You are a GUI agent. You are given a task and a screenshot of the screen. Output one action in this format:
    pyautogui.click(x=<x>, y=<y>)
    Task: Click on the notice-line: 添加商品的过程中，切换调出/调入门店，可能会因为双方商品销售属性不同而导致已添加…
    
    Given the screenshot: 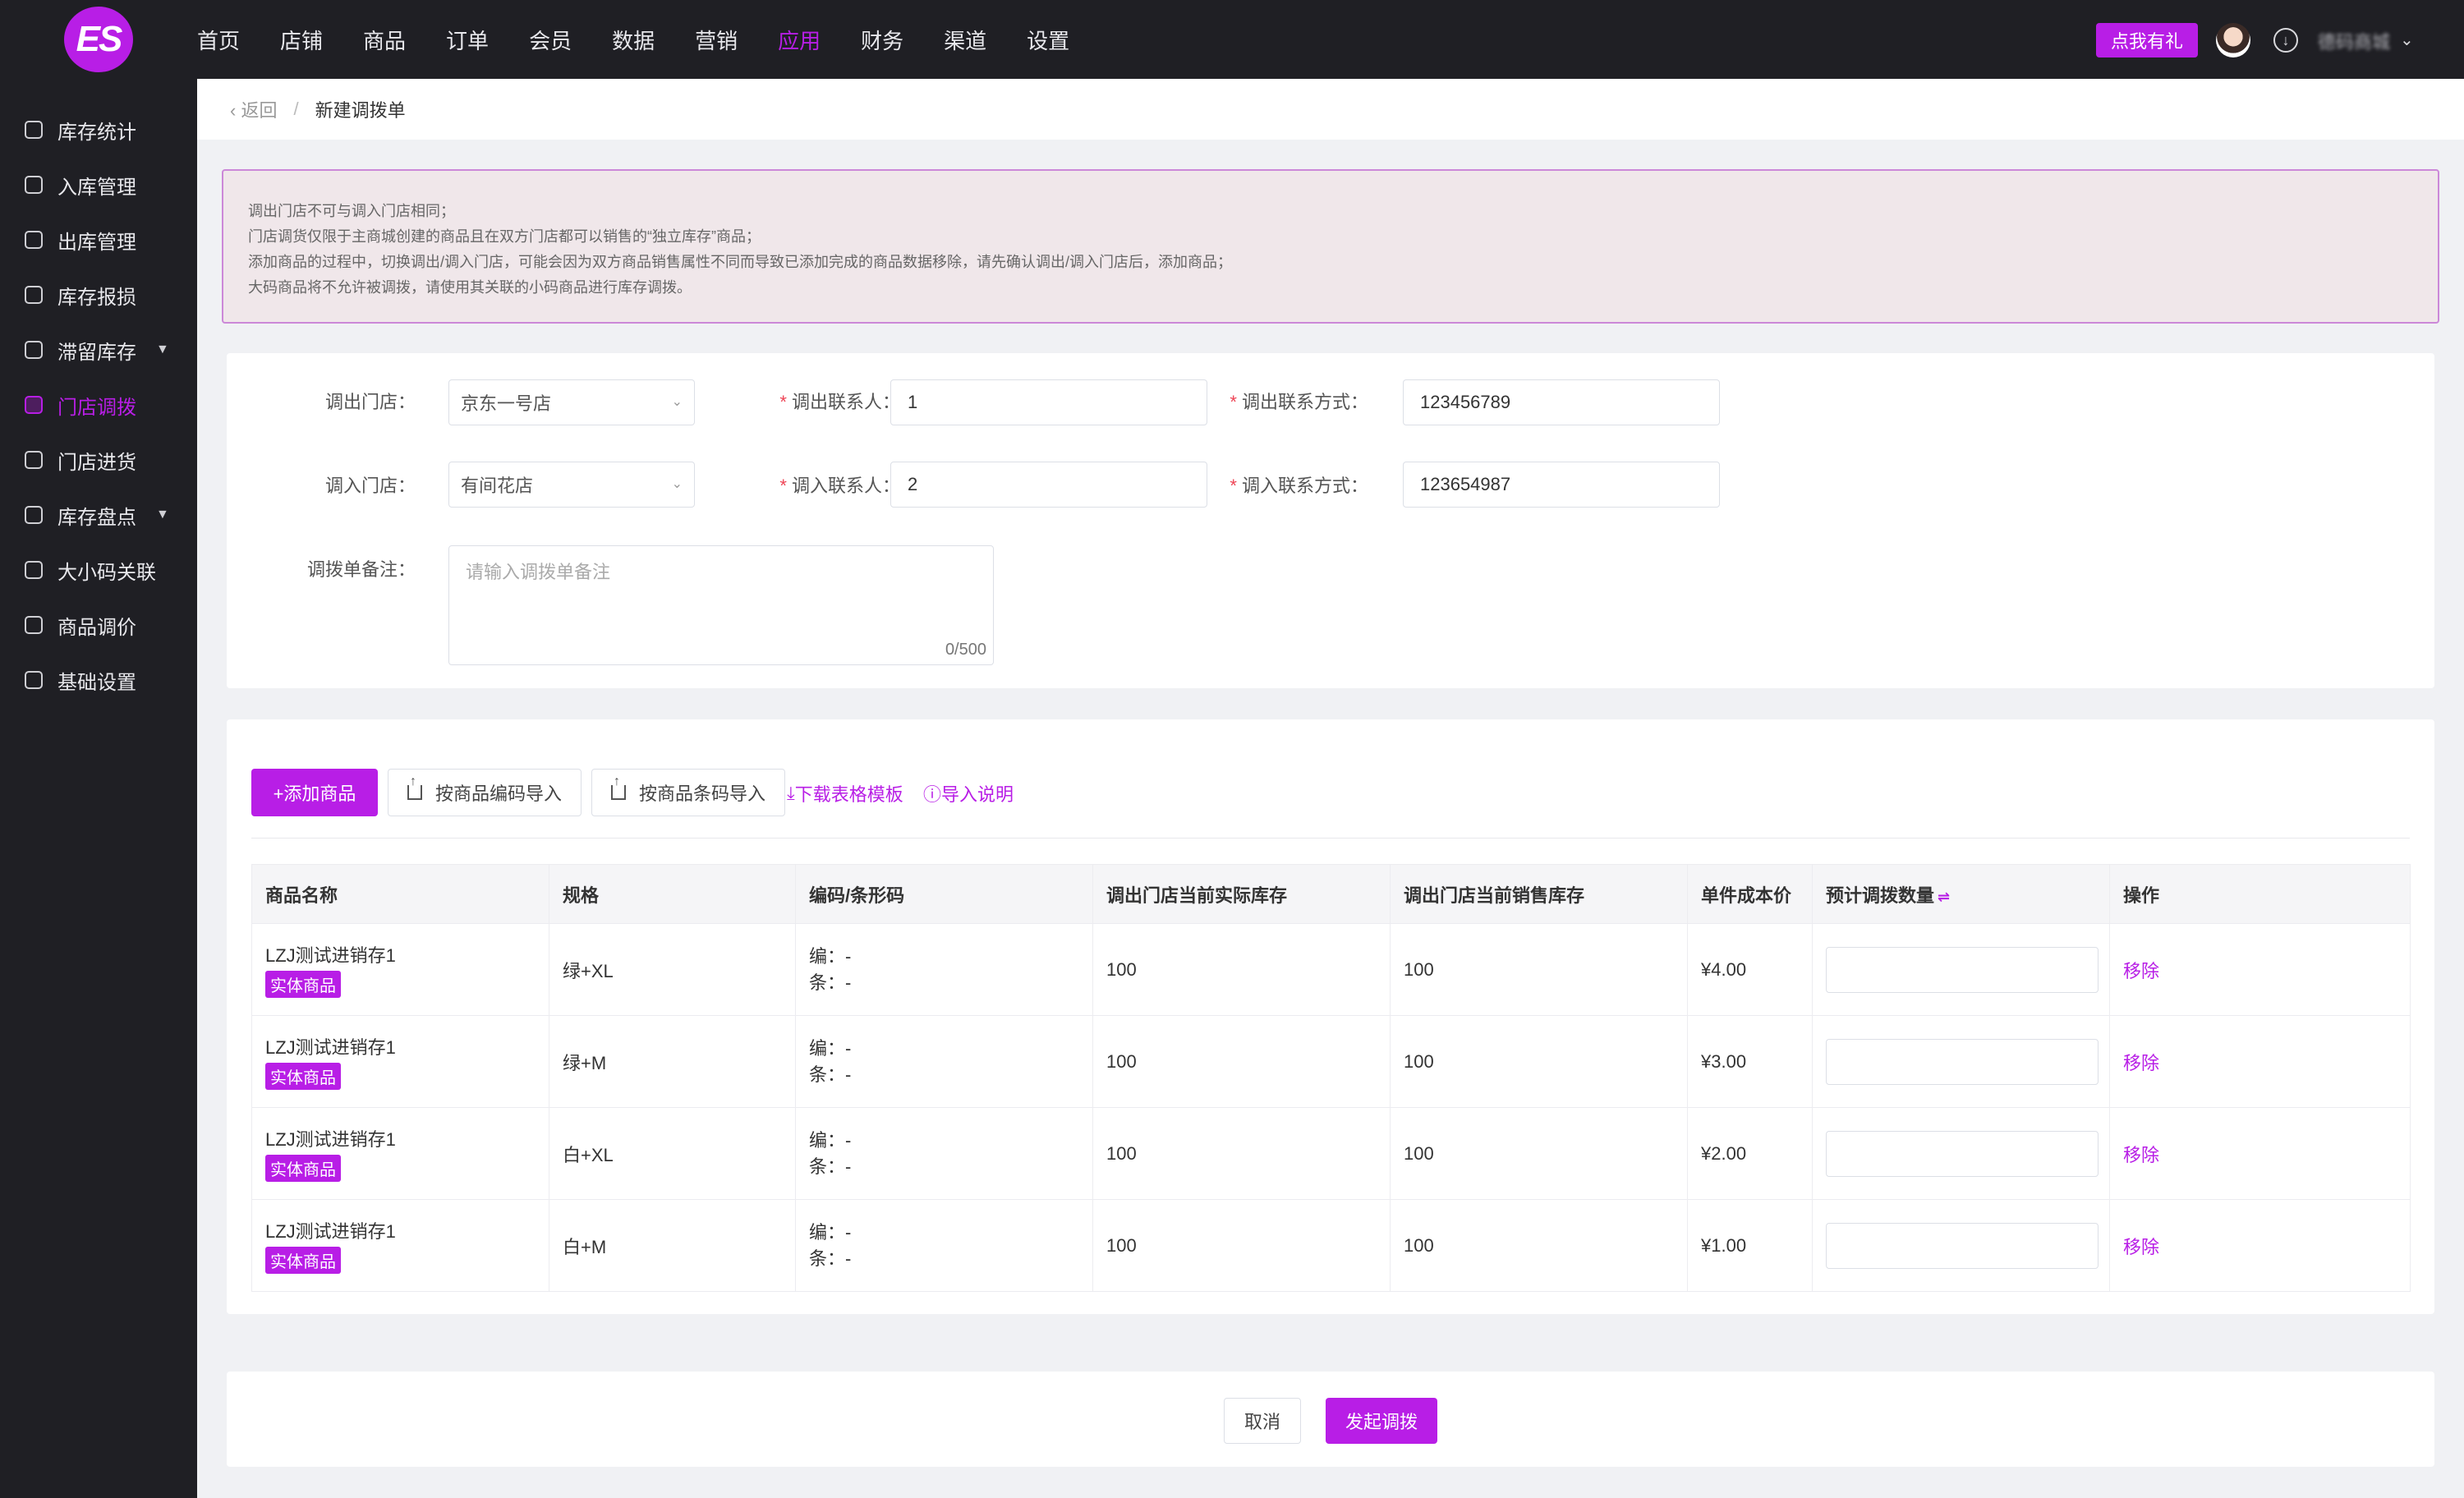 What is the action you would take?
    pyautogui.click(x=740, y=262)
    